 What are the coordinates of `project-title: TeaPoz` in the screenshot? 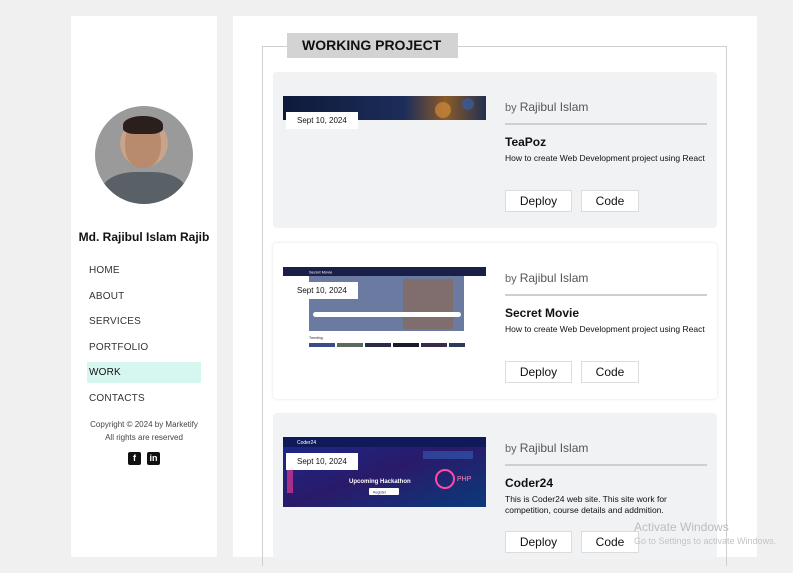 It's located at (525, 142).